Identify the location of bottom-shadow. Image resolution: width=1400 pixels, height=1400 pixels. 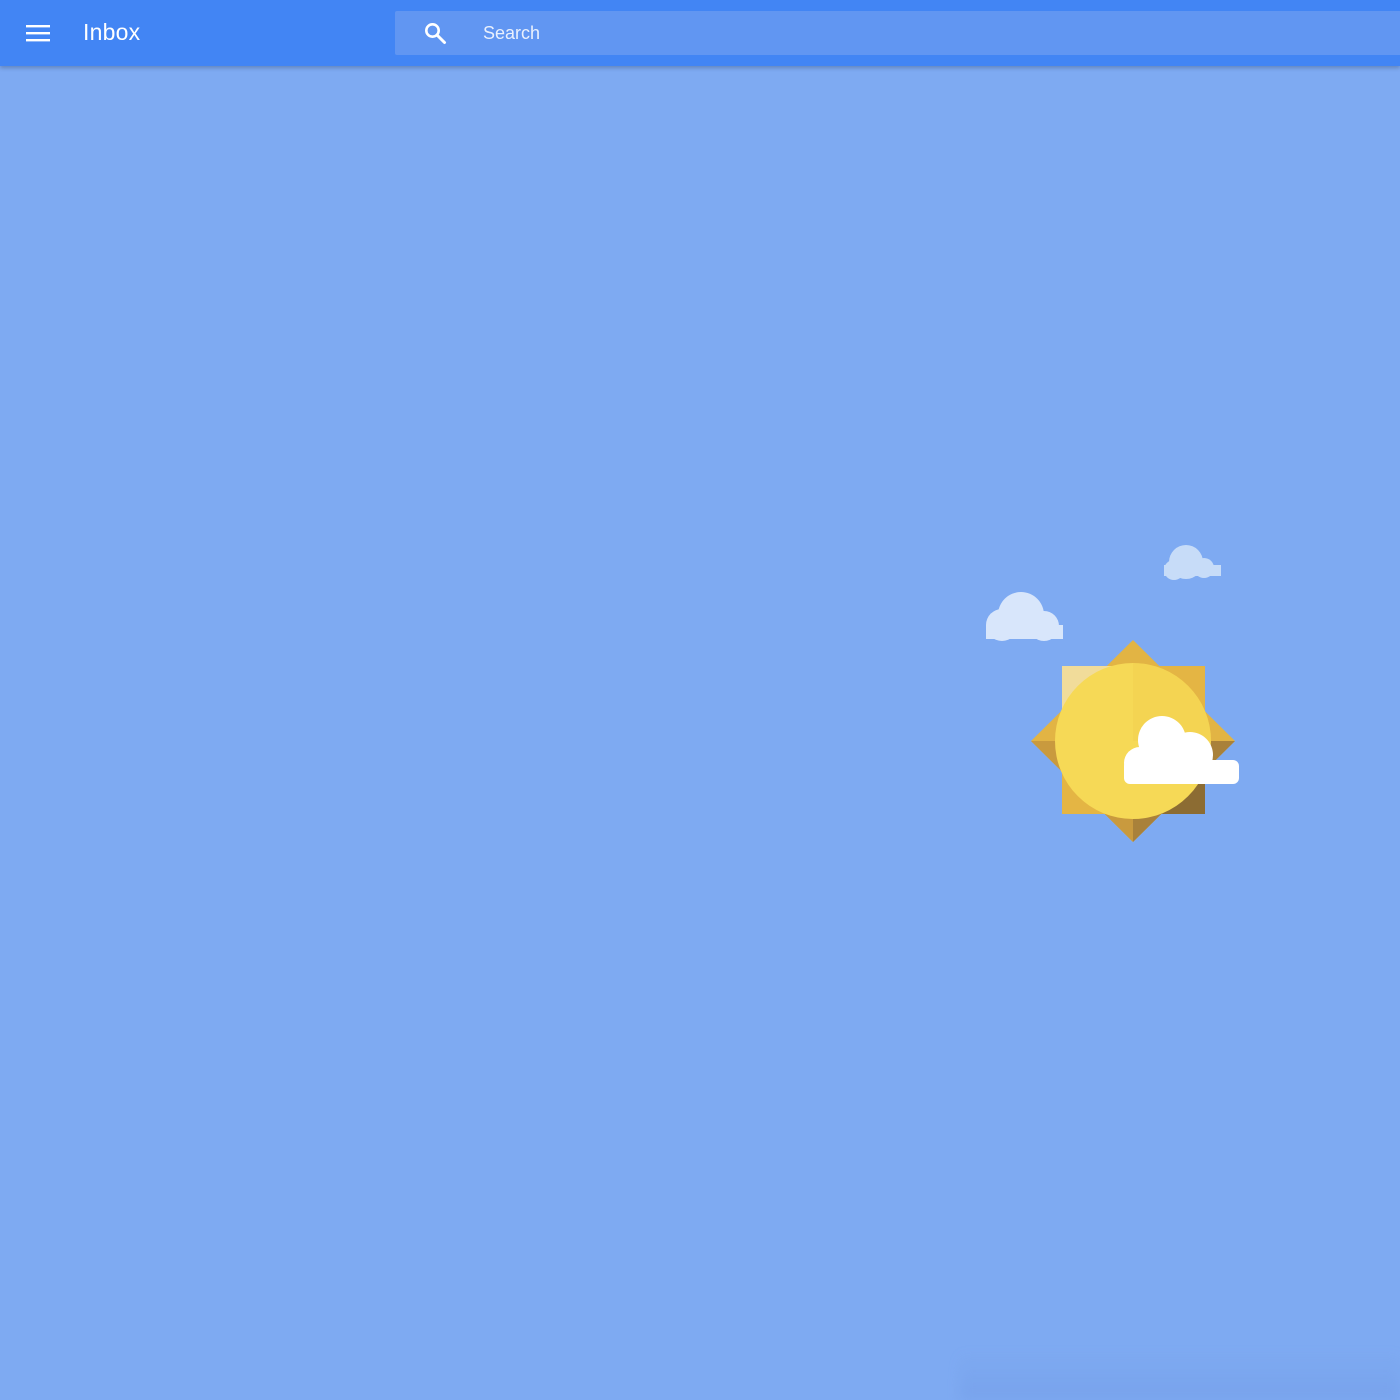
(1180, 1376).